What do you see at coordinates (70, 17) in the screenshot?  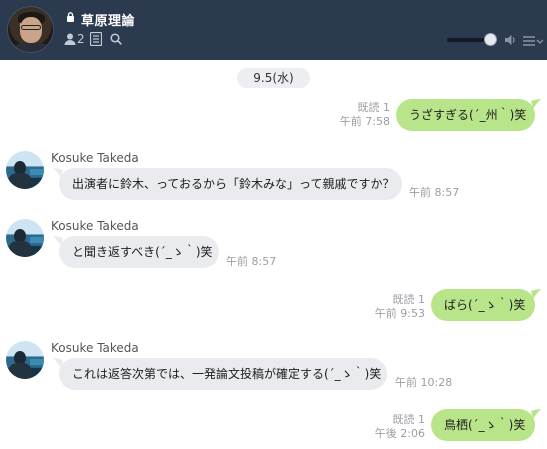 I see `lock-icon` at bounding box center [70, 17].